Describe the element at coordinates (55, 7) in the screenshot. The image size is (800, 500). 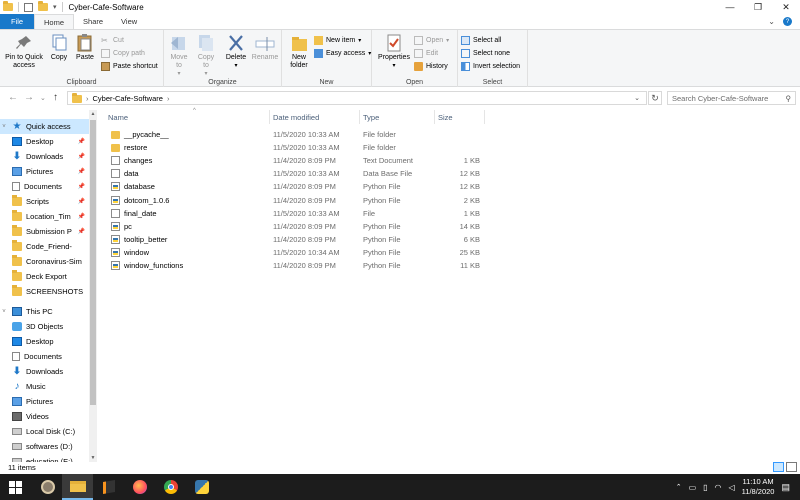
I see `chevron-down-icon: ▾` at that location.